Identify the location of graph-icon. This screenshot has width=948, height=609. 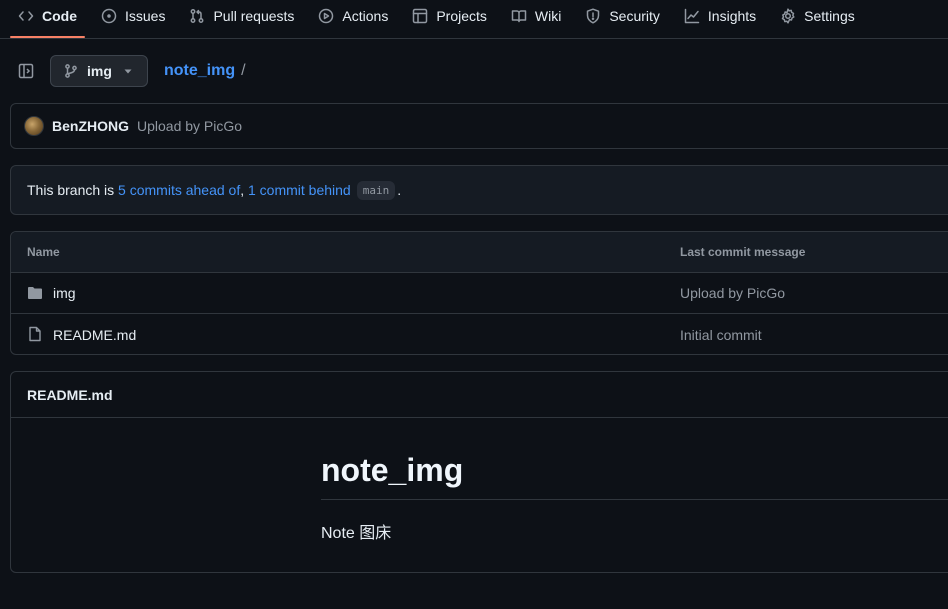
(692, 15).